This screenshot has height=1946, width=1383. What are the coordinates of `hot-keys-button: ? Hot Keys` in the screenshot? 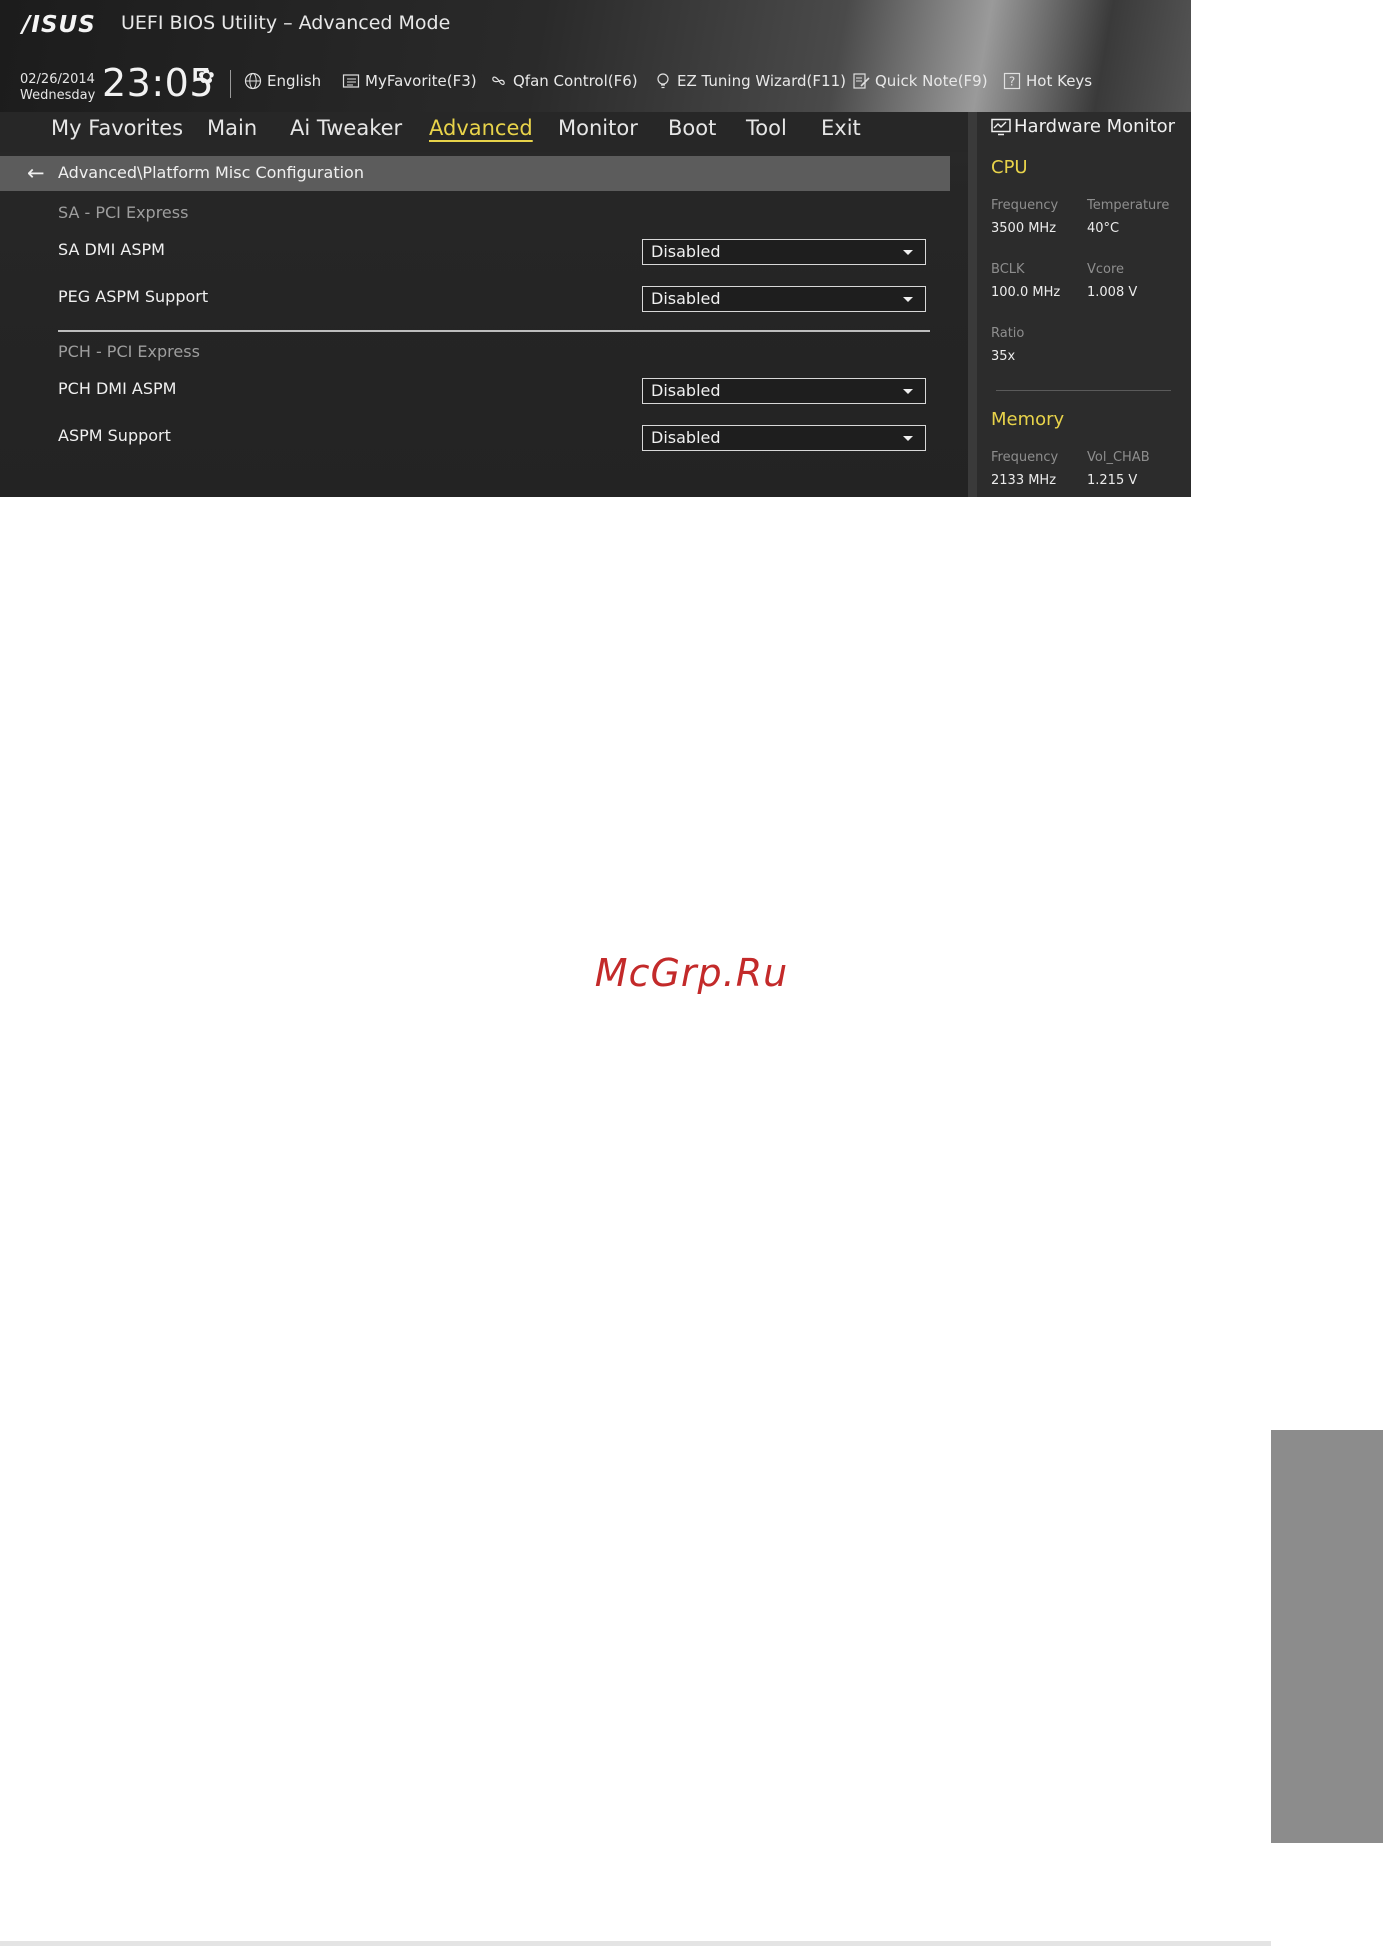 It's located at (1047, 81).